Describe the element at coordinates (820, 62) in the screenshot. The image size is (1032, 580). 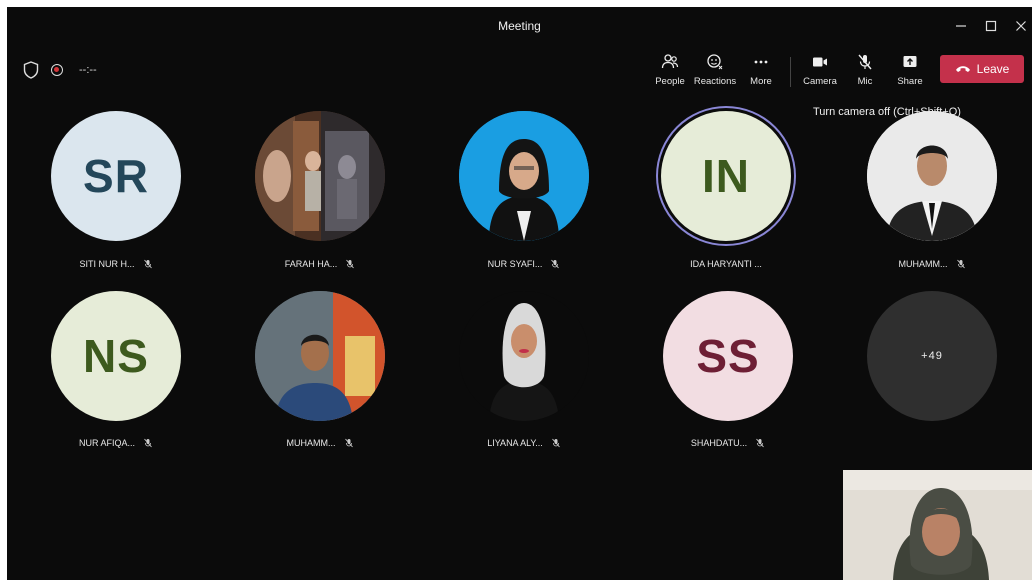
I see `camera-icon` at that location.